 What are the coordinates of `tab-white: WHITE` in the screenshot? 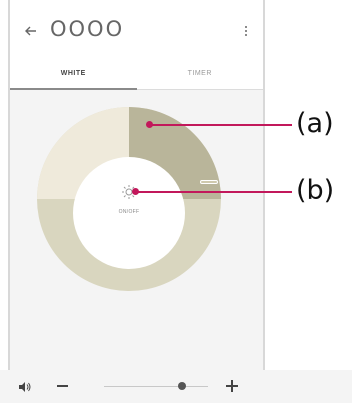 It's located at (73, 76).